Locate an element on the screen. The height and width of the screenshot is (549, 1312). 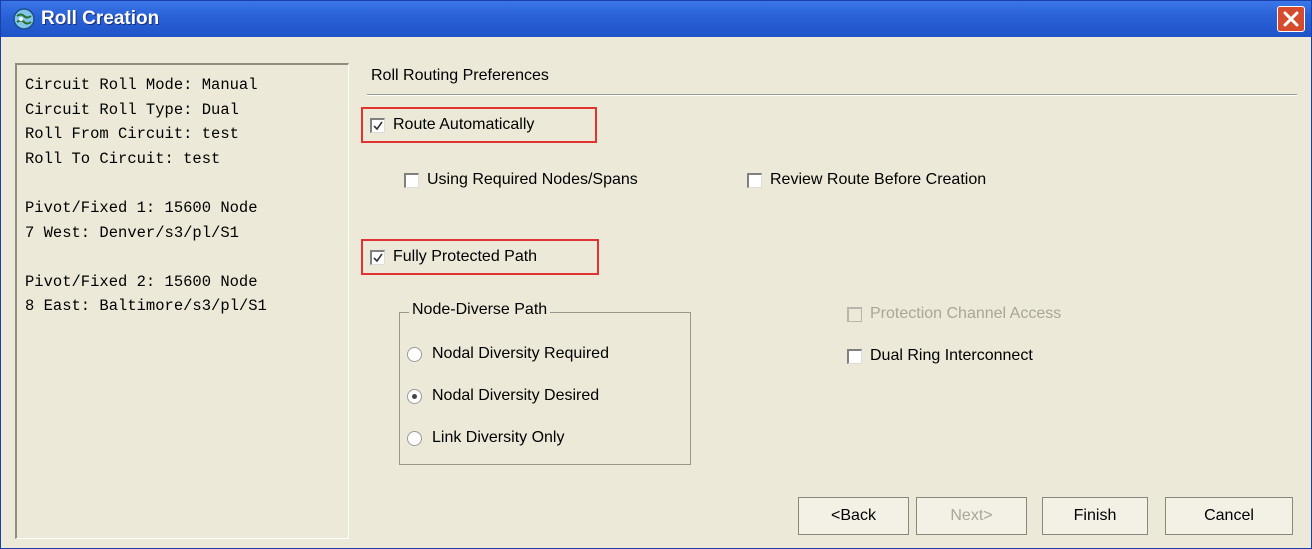
summary-line: Pivot/Fixed 1: 15600 Node is located at coordinates (141, 207).